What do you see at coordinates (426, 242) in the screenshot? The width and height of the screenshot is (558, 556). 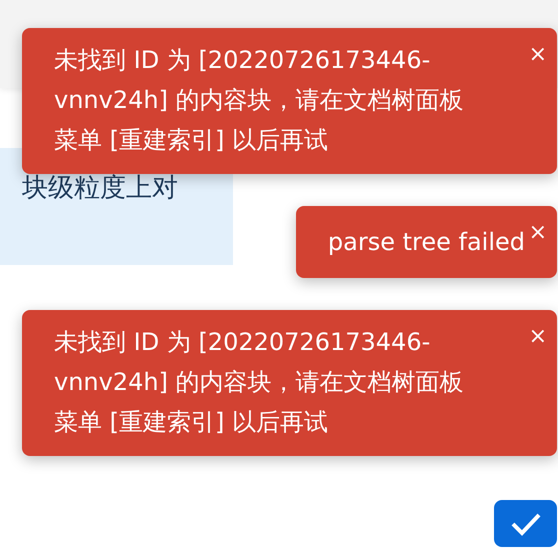 I see `toast-message: parse tree failed` at bounding box center [426, 242].